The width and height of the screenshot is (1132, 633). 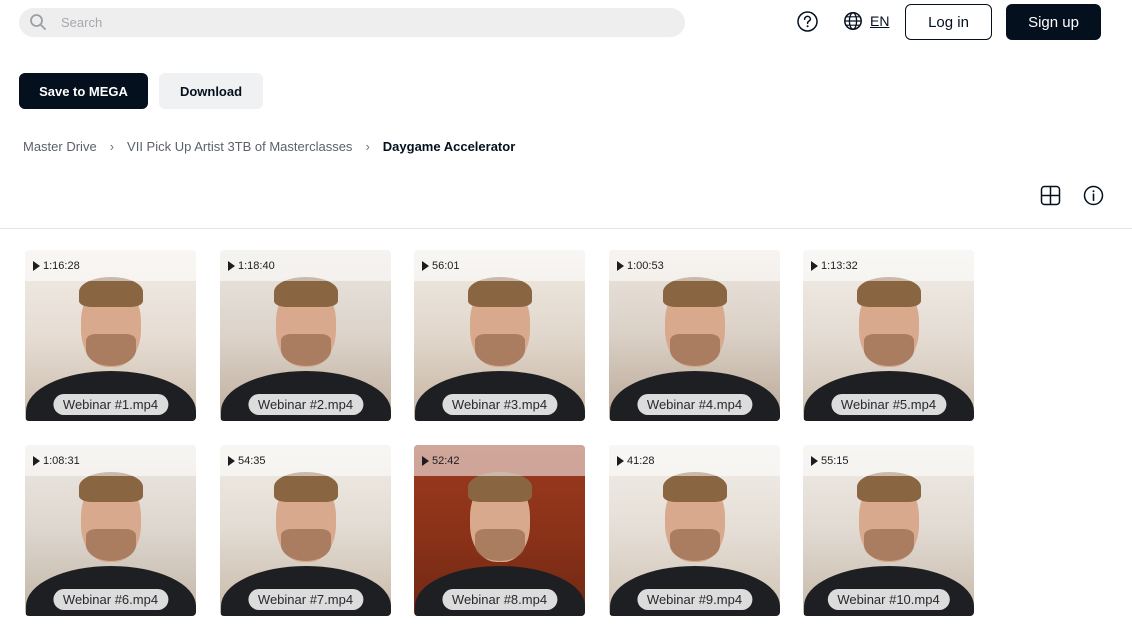 What do you see at coordinates (61, 461) in the screenshot?
I see `duration-text: 1:08:31` at bounding box center [61, 461].